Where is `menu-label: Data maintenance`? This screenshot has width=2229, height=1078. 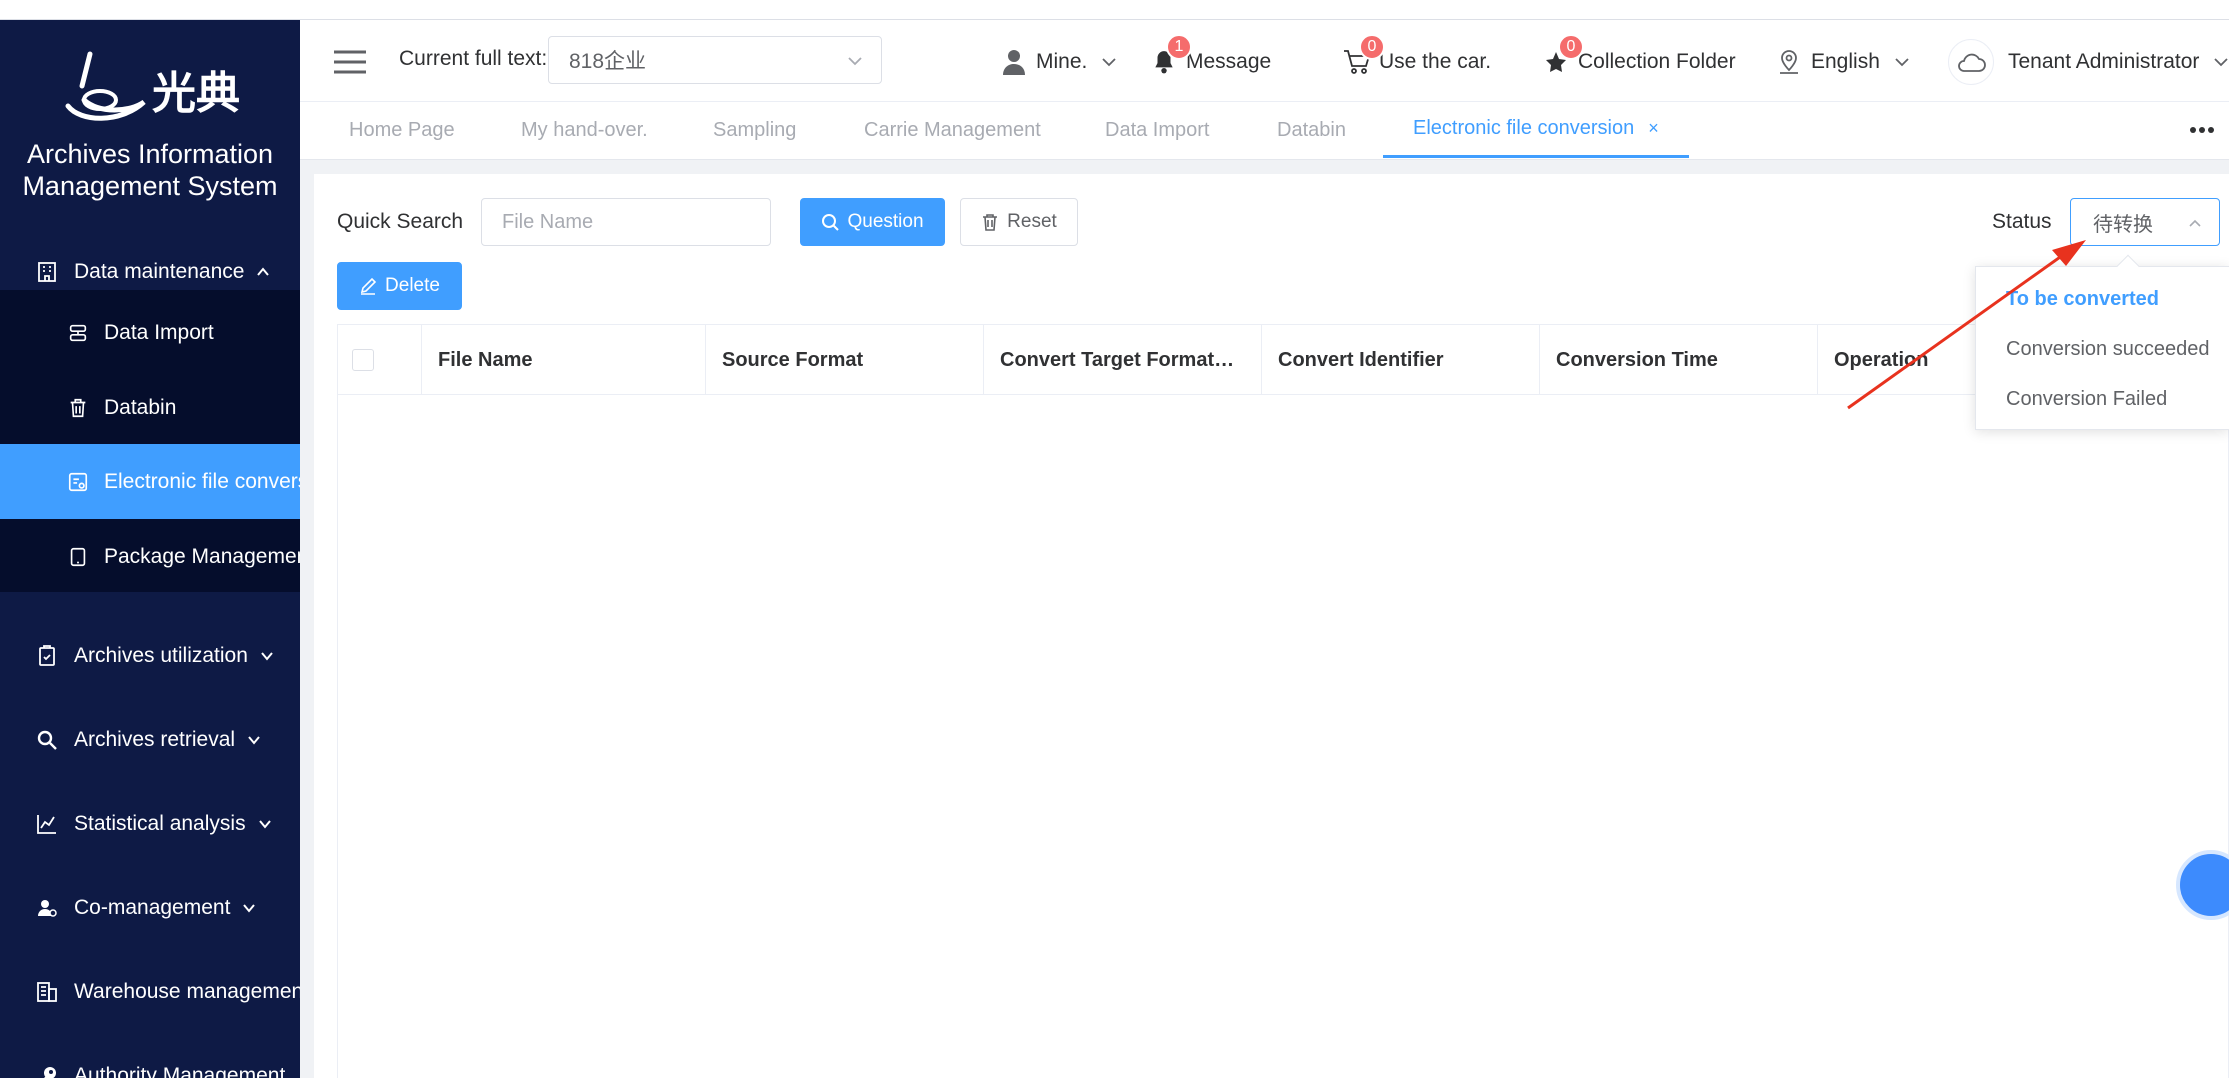
menu-label: Data maintenance is located at coordinates (159, 271).